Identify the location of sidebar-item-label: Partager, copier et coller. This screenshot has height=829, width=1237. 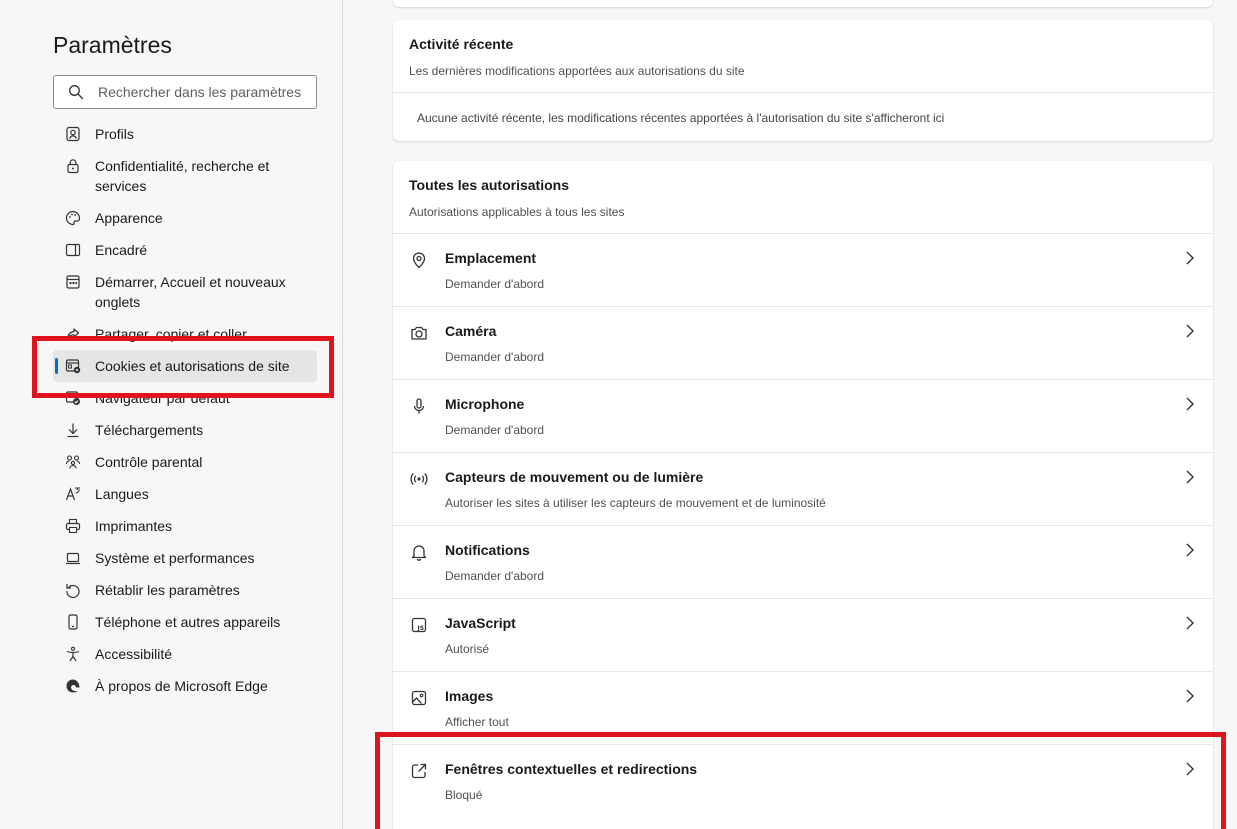
(171, 334).